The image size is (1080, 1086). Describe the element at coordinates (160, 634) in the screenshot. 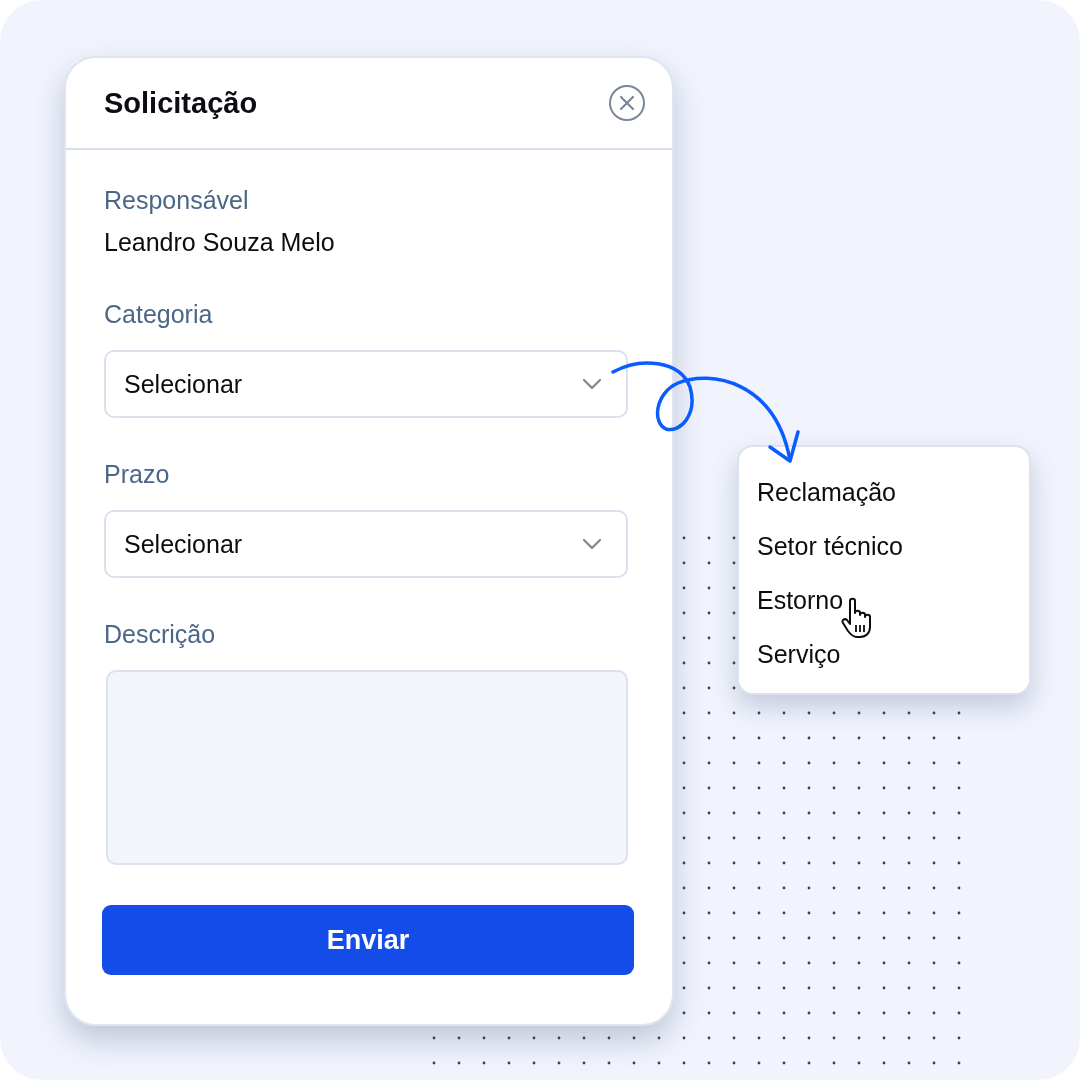

I see `field-label: Descrição` at that location.